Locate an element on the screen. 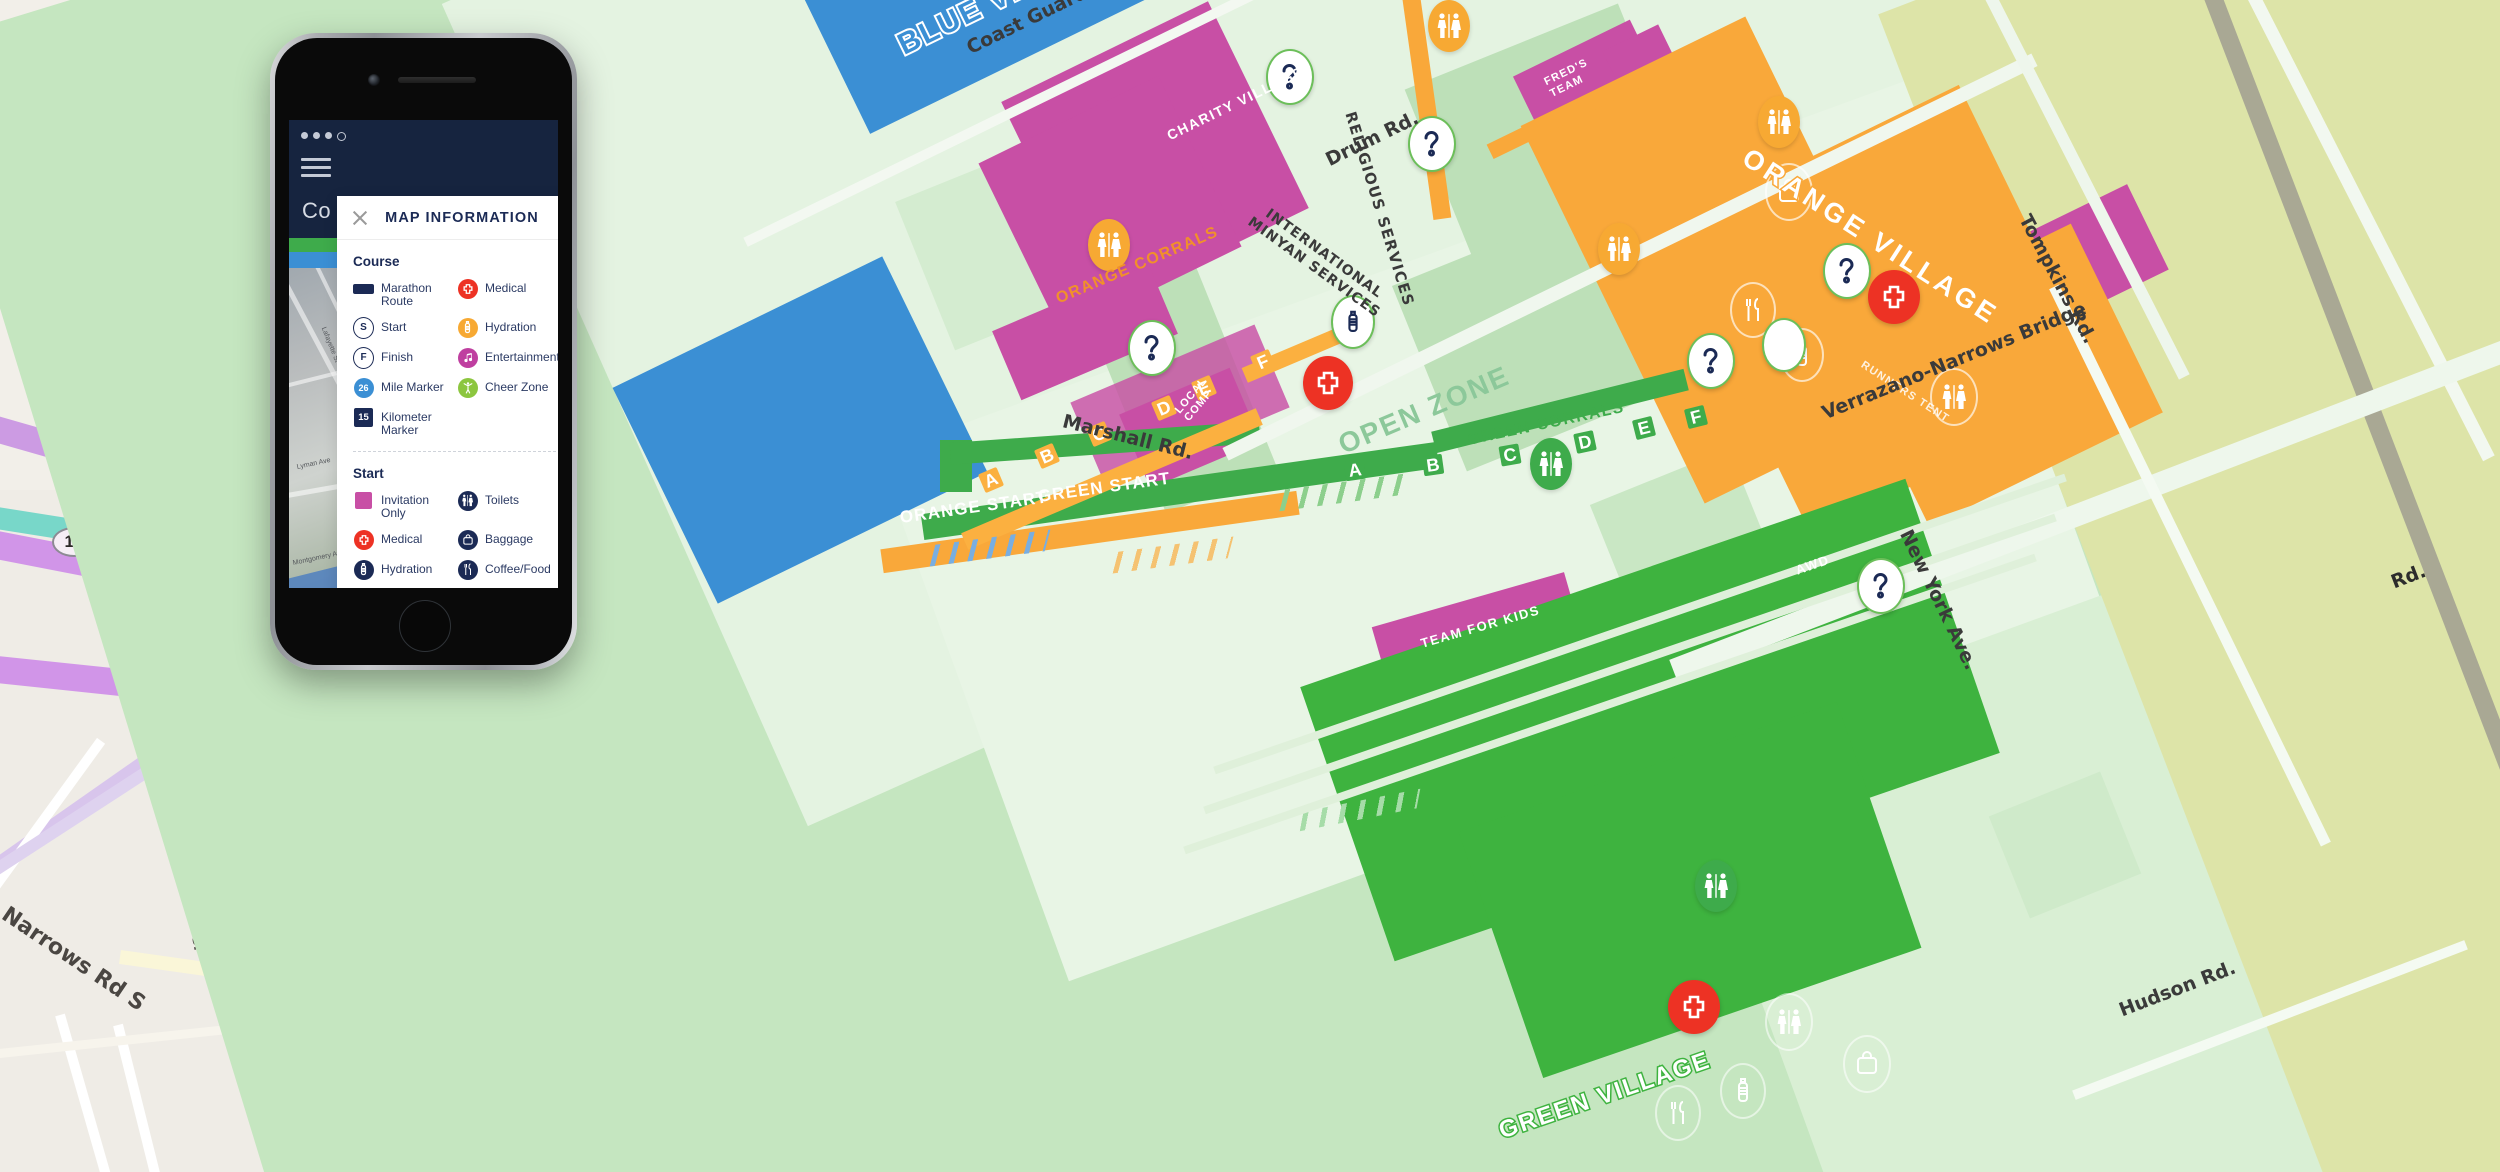 The image size is (2500, 1172). legend-label: Cheer Zone is located at coordinates (517, 387).